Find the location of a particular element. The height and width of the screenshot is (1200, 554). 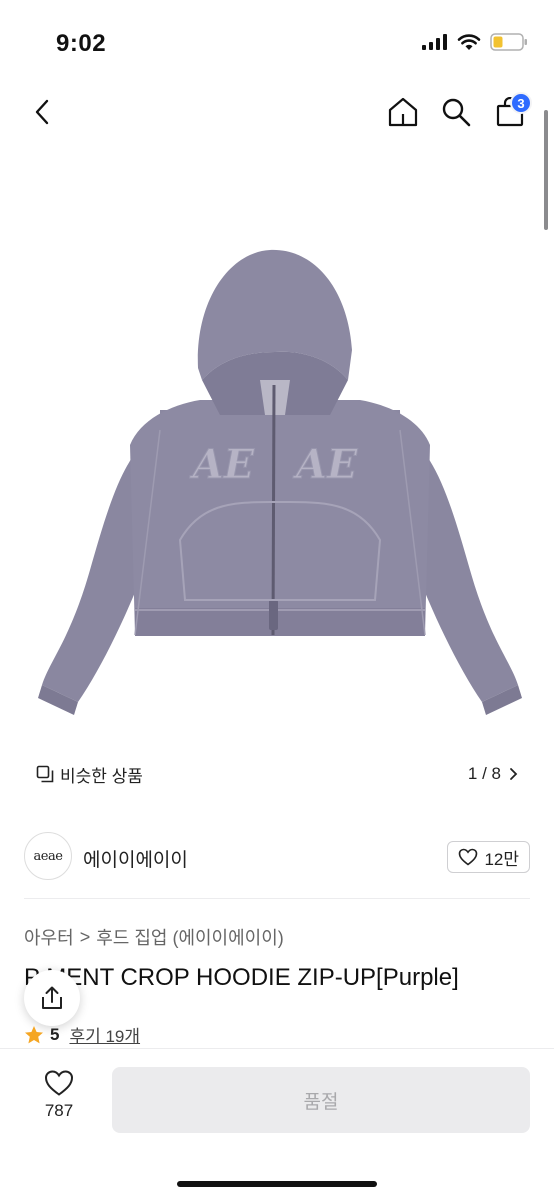

brand-like-button: 12만 is located at coordinates (488, 857).